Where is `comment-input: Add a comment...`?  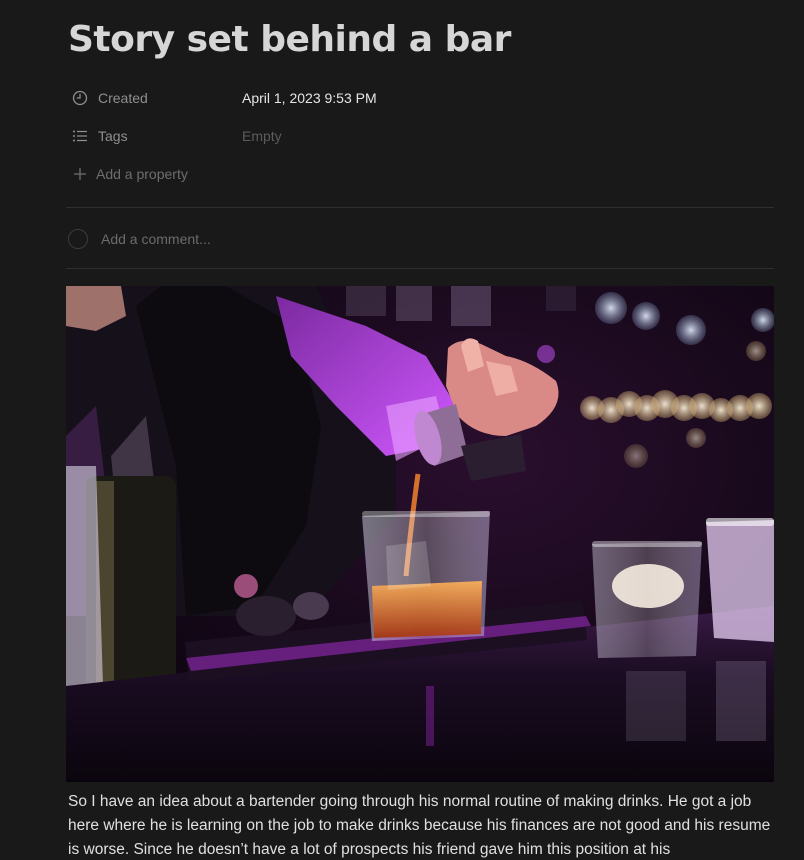
comment-input: Add a comment... is located at coordinates (139, 239).